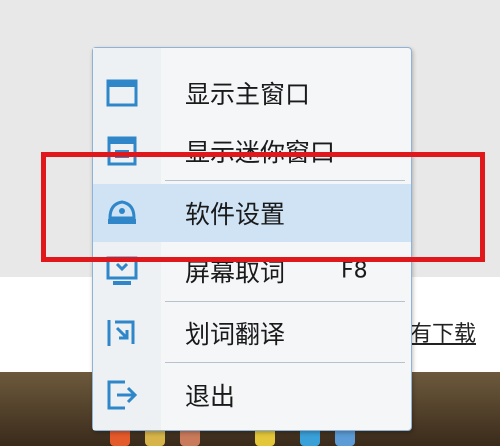 This screenshot has width=500, height=446. I want to click on main-window-icon, so click(122, 93).